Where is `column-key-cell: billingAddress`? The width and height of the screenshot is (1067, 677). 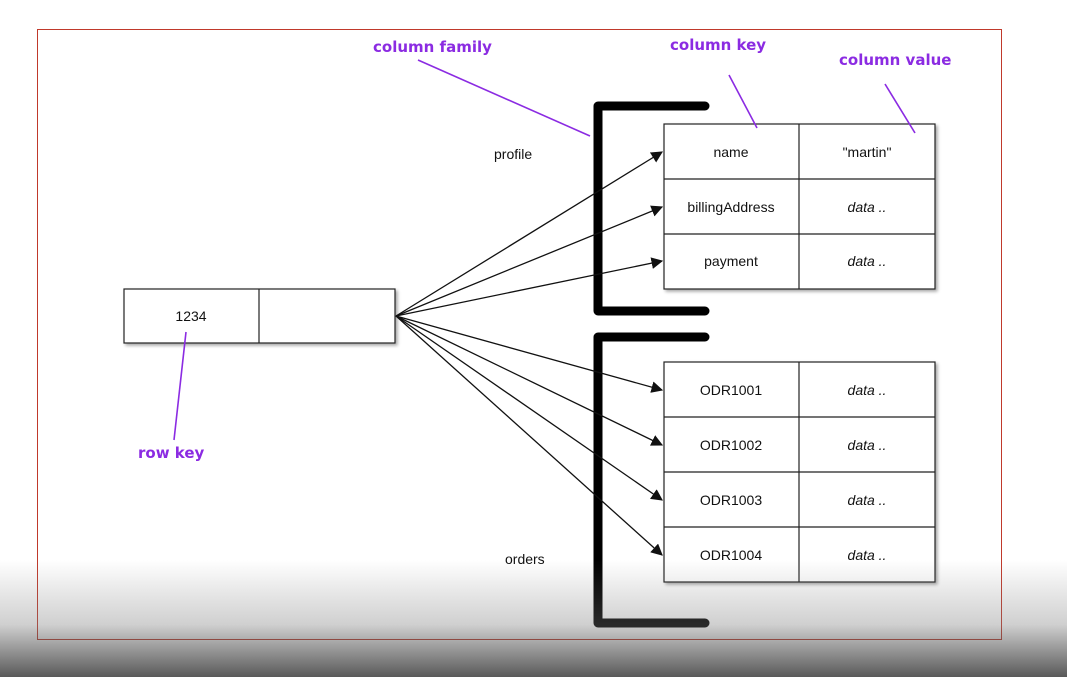
column-key-cell: billingAddress is located at coordinates (730, 207).